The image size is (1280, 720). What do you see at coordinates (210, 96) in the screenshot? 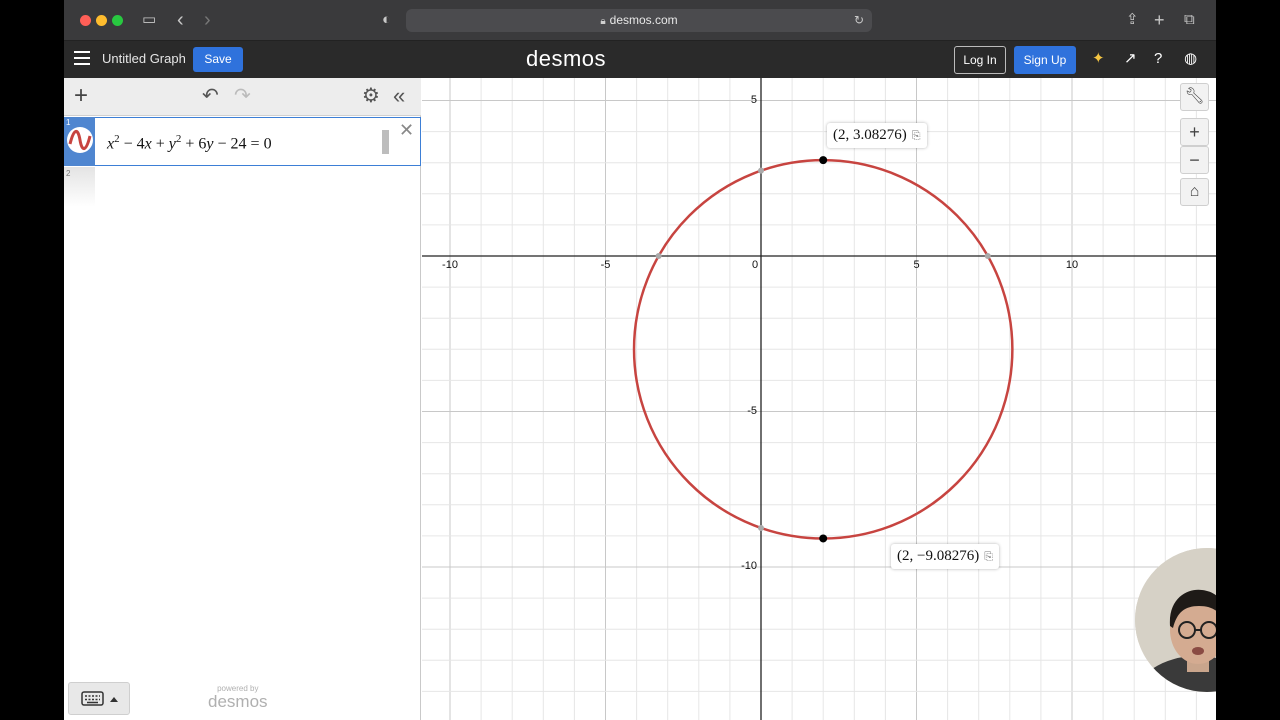
I see `undo-icon: ↶` at bounding box center [210, 96].